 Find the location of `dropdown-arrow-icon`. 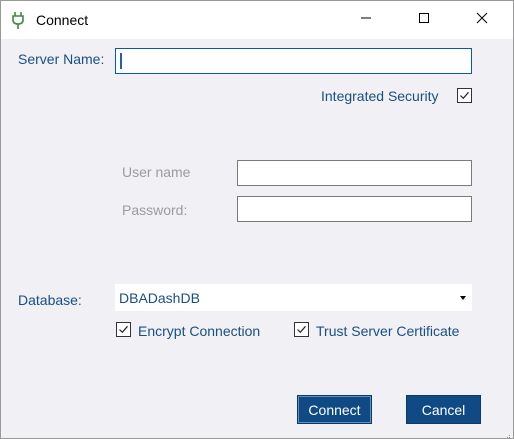

dropdown-arrow-icon is located at coordinates (463, 298).